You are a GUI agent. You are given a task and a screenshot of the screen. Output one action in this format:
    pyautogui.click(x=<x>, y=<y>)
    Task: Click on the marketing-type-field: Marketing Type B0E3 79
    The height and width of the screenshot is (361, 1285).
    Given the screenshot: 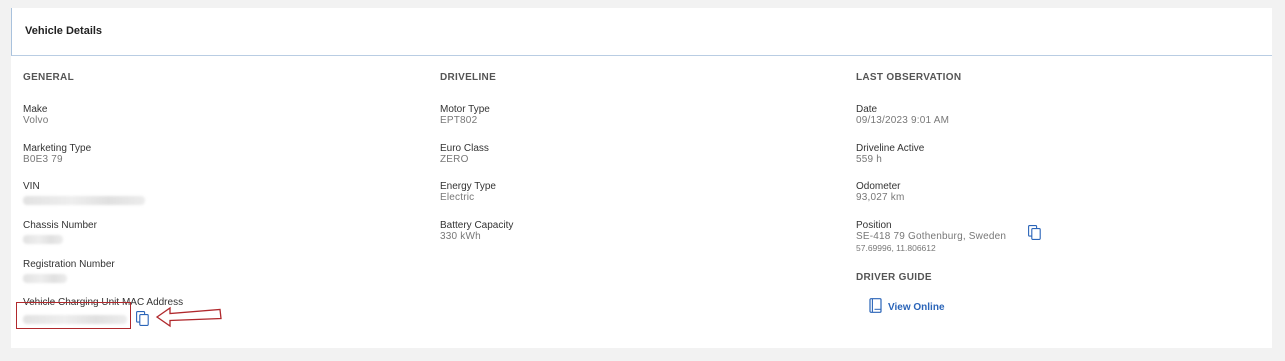 What is the action you would take?
    pyautogui.click(x=103, y=162)
    